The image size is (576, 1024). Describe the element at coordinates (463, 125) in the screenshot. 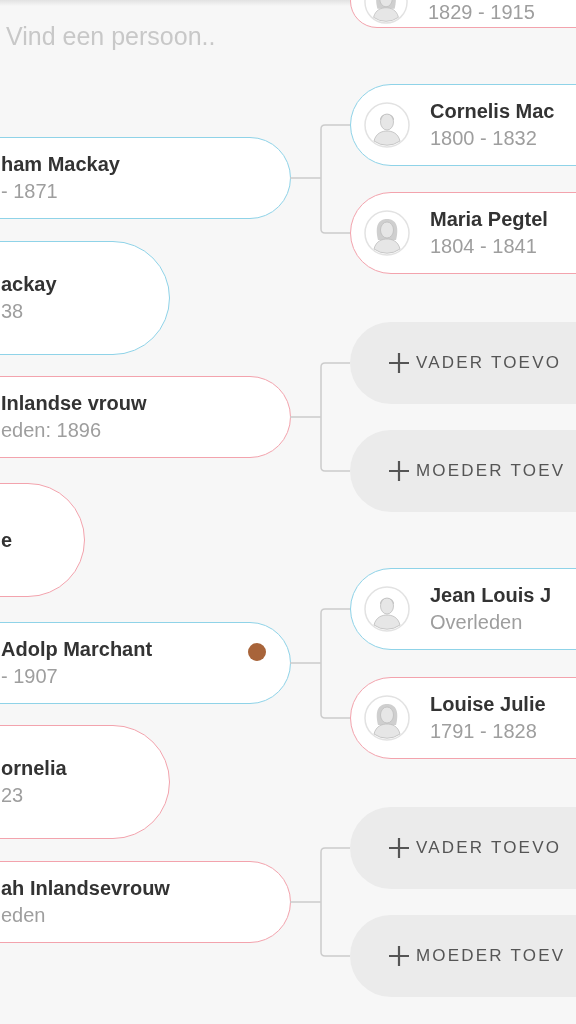

I see `person-card: Cornelis Mac 1800 - 1832` at that location.